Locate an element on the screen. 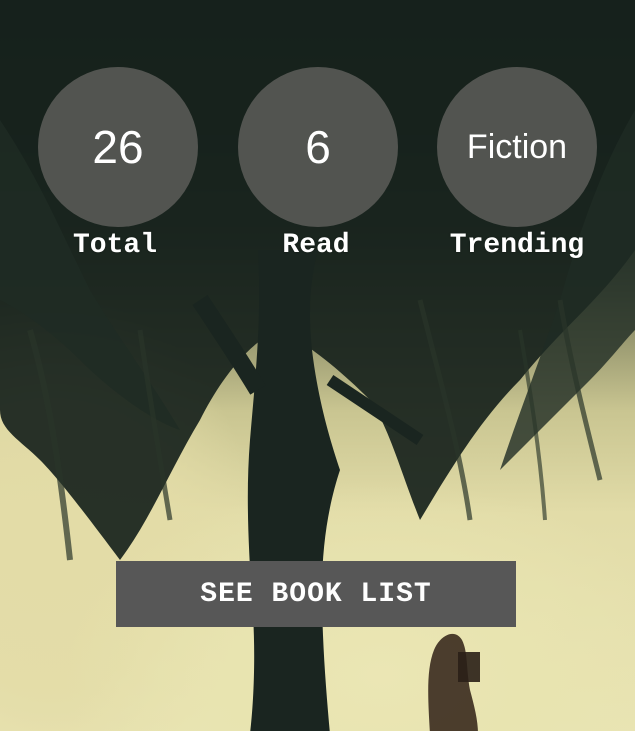  stat-label-trending: Trending is located at coordinates (517, 245).